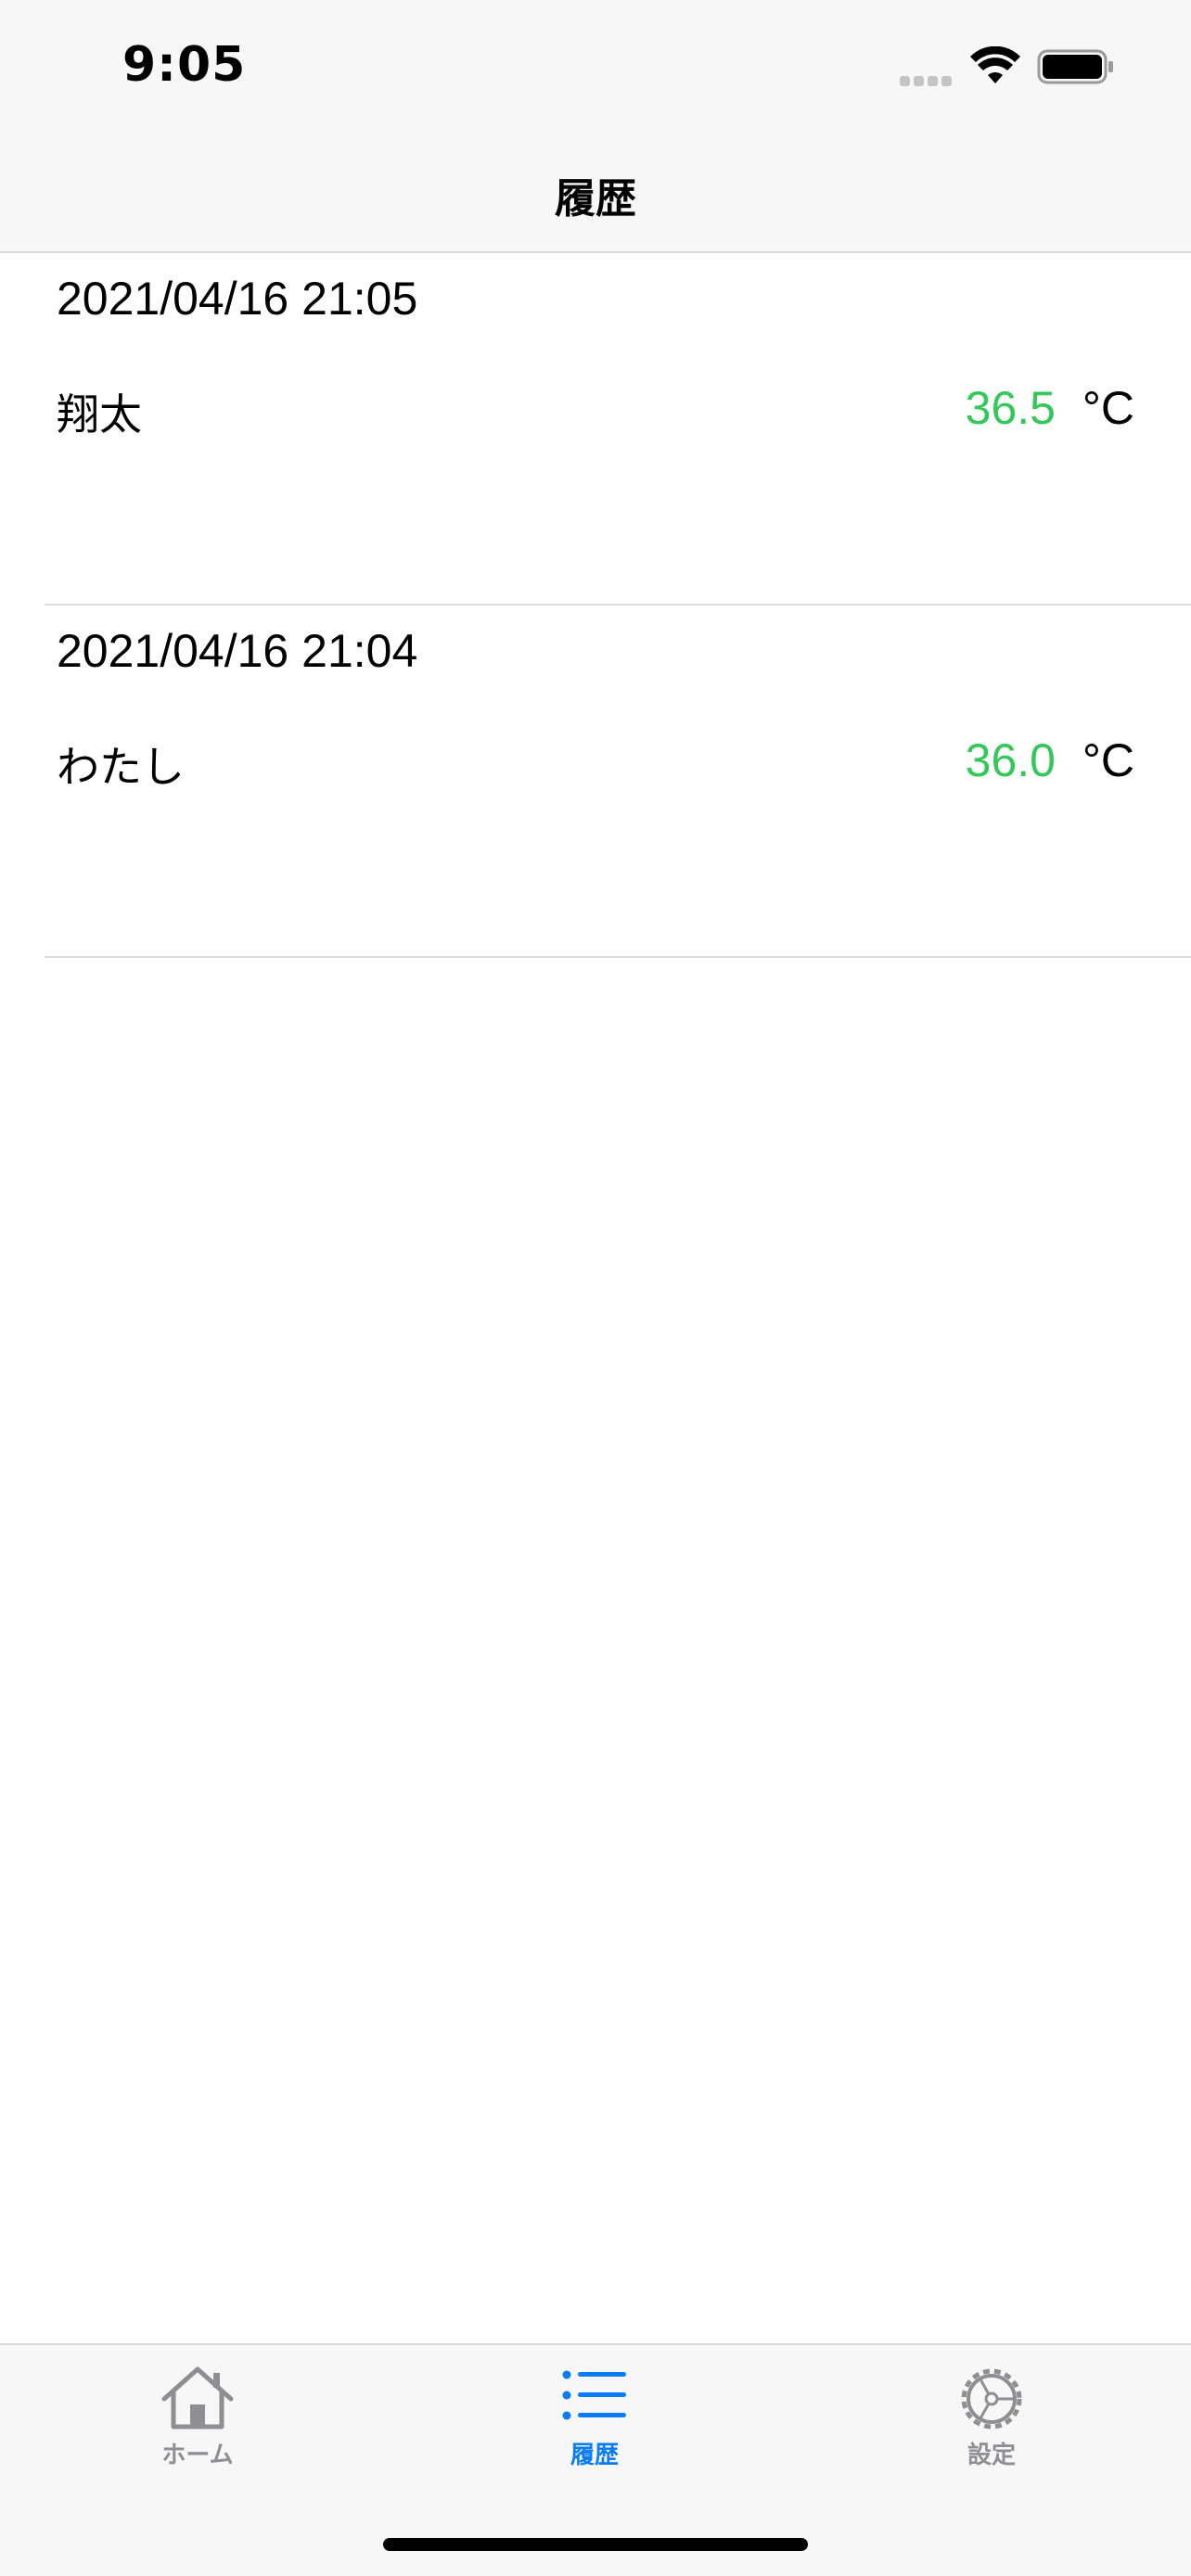 The height and width of the screenshot is (2576, 1191). Describe the element at coordinates (992, 2455) in the screenshot. I see `tab-settings-label: 設定` at that location.